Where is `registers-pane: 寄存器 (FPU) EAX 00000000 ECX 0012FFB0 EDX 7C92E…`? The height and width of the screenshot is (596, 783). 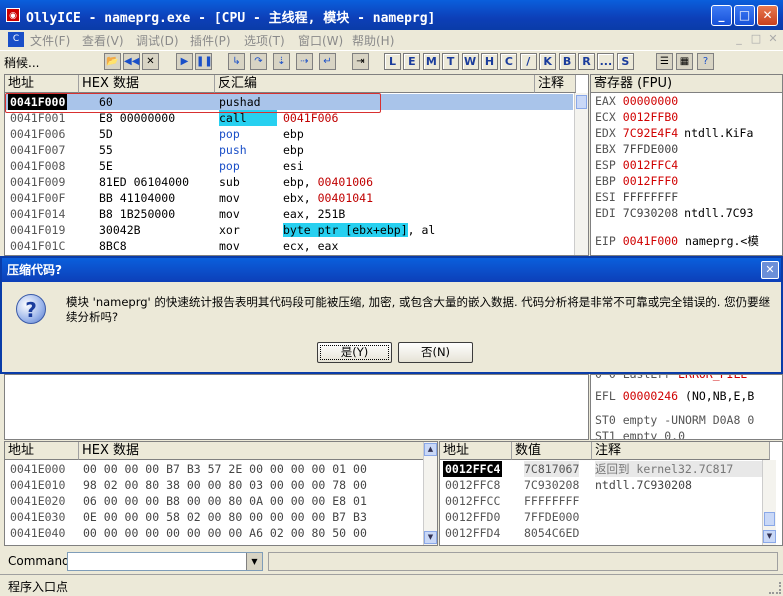 registers-pane: 寄存器 (FPU) EAX 00000000 ECX 0012FFB0 EDX 7C92E… is located at coordinates (686, 165).